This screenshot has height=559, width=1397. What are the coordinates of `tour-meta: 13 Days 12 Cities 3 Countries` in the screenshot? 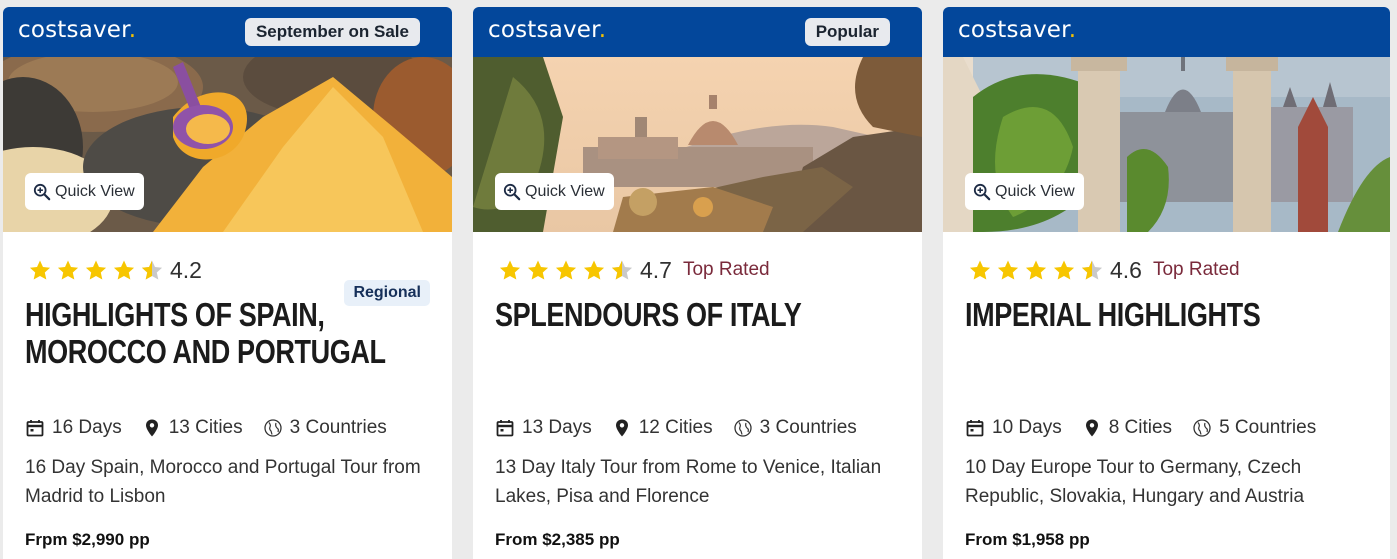 It's located at (697, 428).